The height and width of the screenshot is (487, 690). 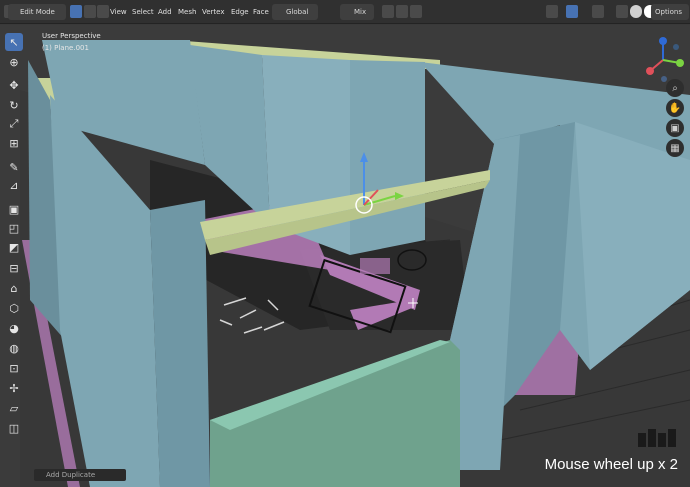 I want to click on poly-build-icon: ⬡, so click(x=14, y=308).